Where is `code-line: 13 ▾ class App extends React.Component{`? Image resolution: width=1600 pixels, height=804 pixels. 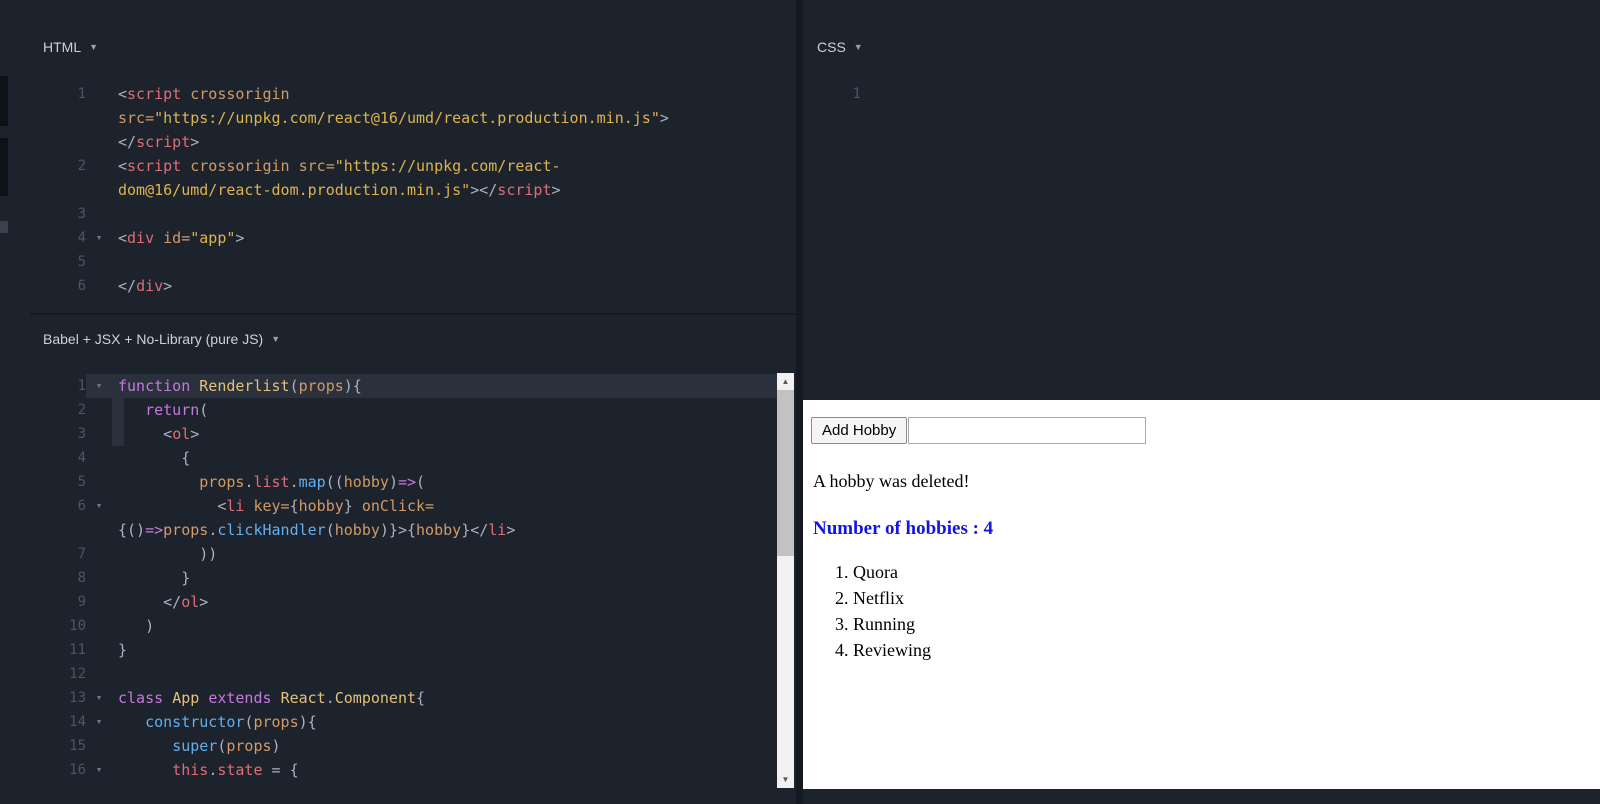
code-line: 13 ▾ class App extends React.Component{ is located at coordinates (403, 698).